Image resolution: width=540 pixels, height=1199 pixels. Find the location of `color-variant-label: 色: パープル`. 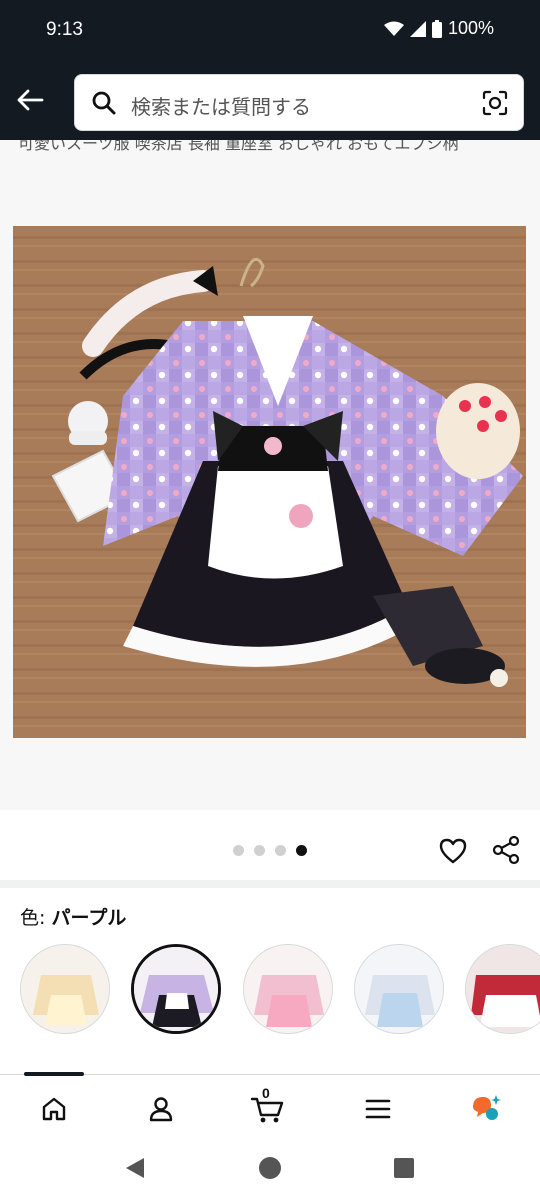

color-variant-label: 色: パープル is located at coordinates (73, 916).